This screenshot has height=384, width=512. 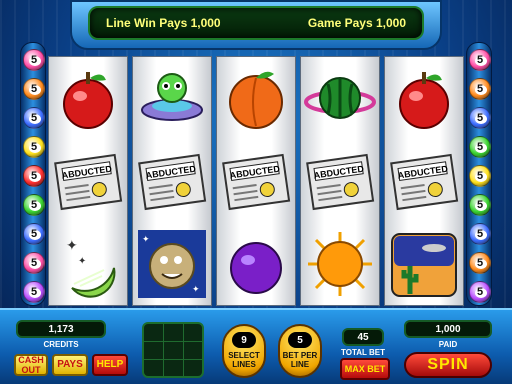 I want to click on total-bet-label: TOTAL BET, so click(x=363, y=352).